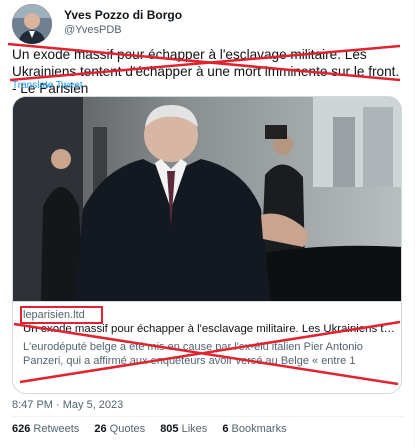 This screenshot has width=415, height=448. I want to click on translate-tweet-link: Translate Tweet, so click(47, 85).